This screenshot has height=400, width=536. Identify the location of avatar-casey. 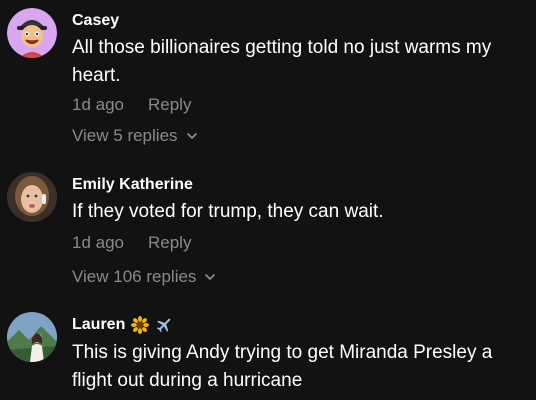
(32, 33).